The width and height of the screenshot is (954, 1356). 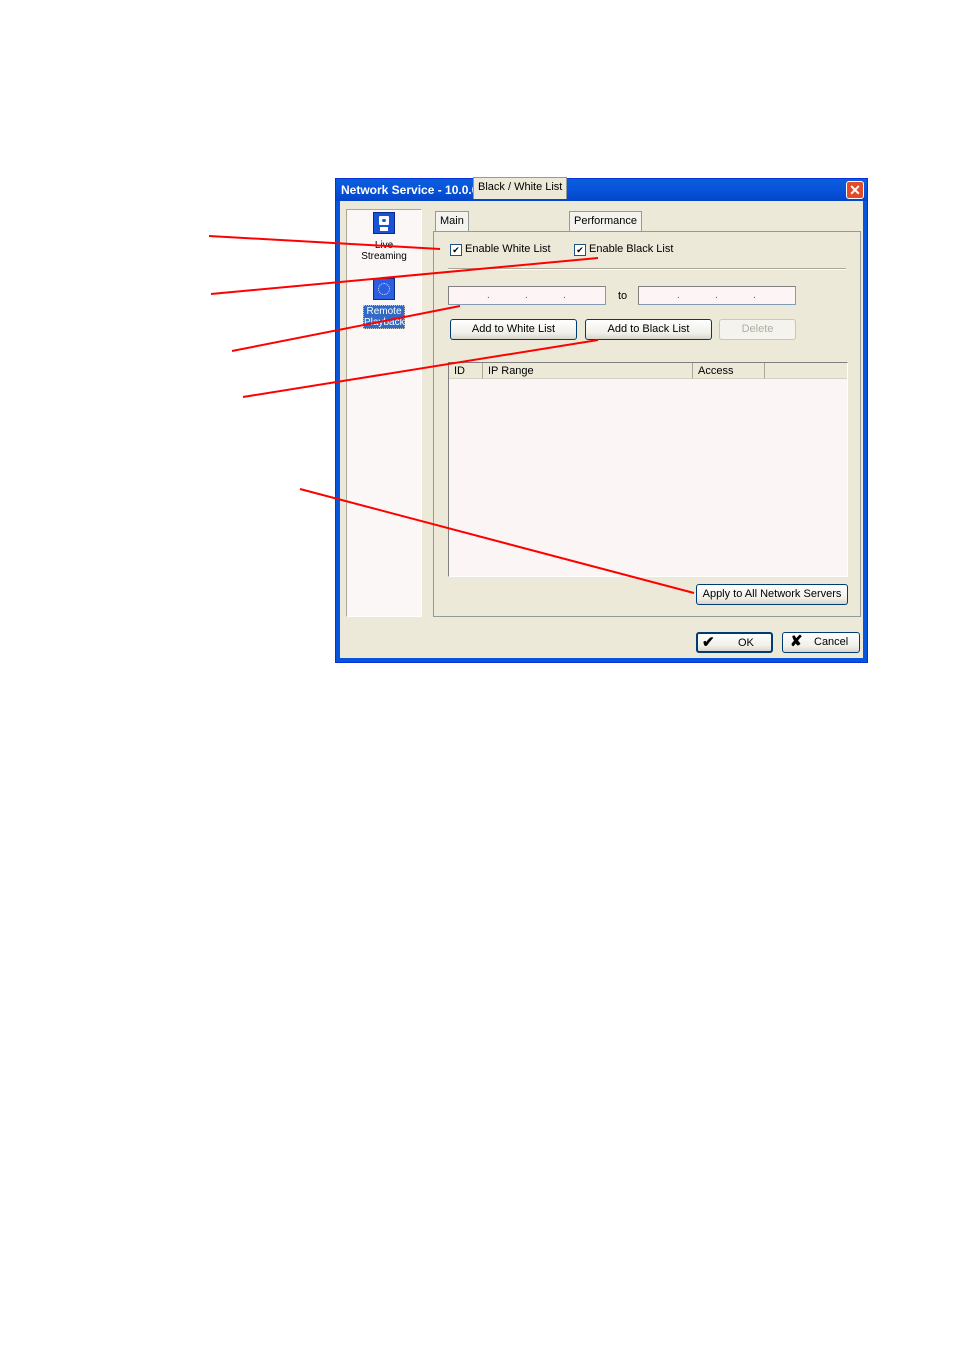 What do you see at coordinates (418, 190) in the screenshot?
I see `window-title: Network Service - 10.0.0.21` at bounding box center [418, 190].